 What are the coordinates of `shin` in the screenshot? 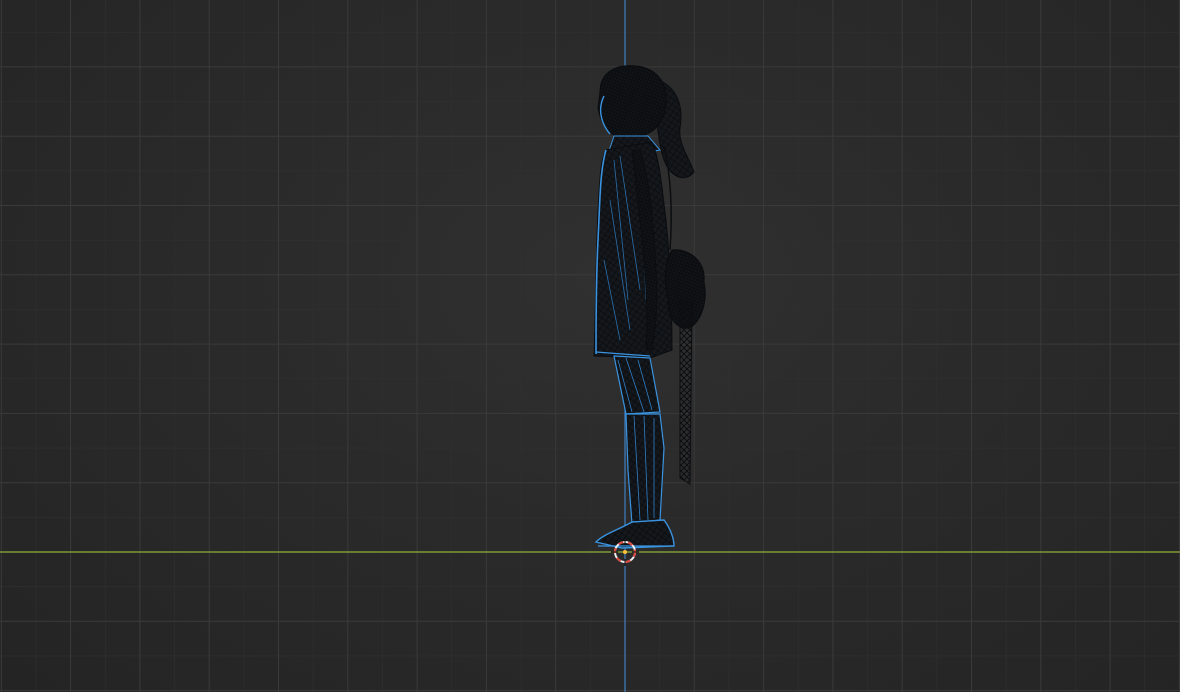 It's located at (645, 469).